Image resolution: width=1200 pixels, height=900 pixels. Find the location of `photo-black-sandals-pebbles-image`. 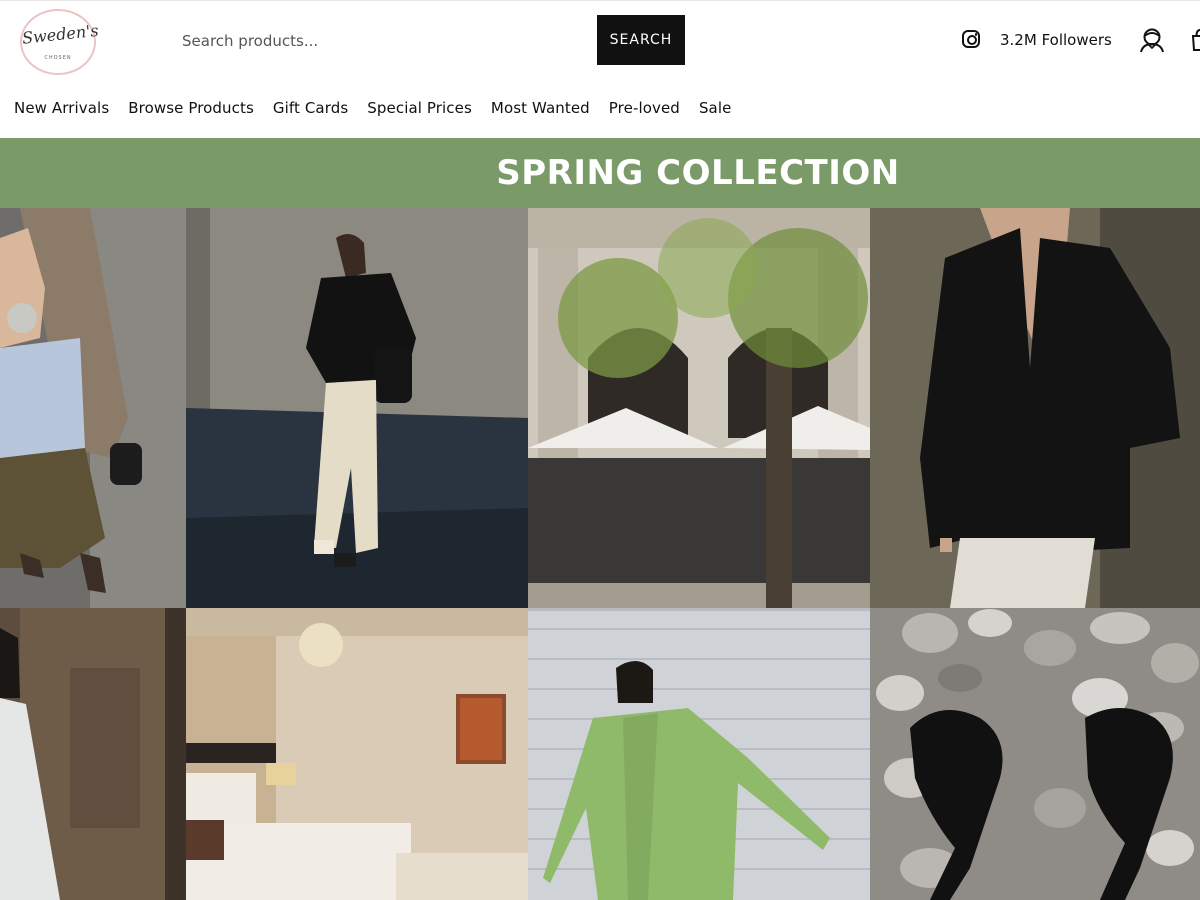

photo-black-sandals-pebbles-image is located at coordinates (1035, 754).